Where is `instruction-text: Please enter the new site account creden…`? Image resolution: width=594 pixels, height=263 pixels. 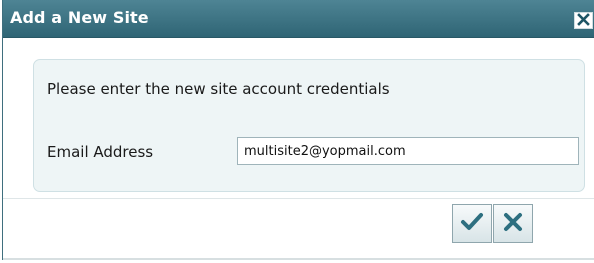 instruction-text: Please enter the new site account creden… is located at coordinates (218, 89).